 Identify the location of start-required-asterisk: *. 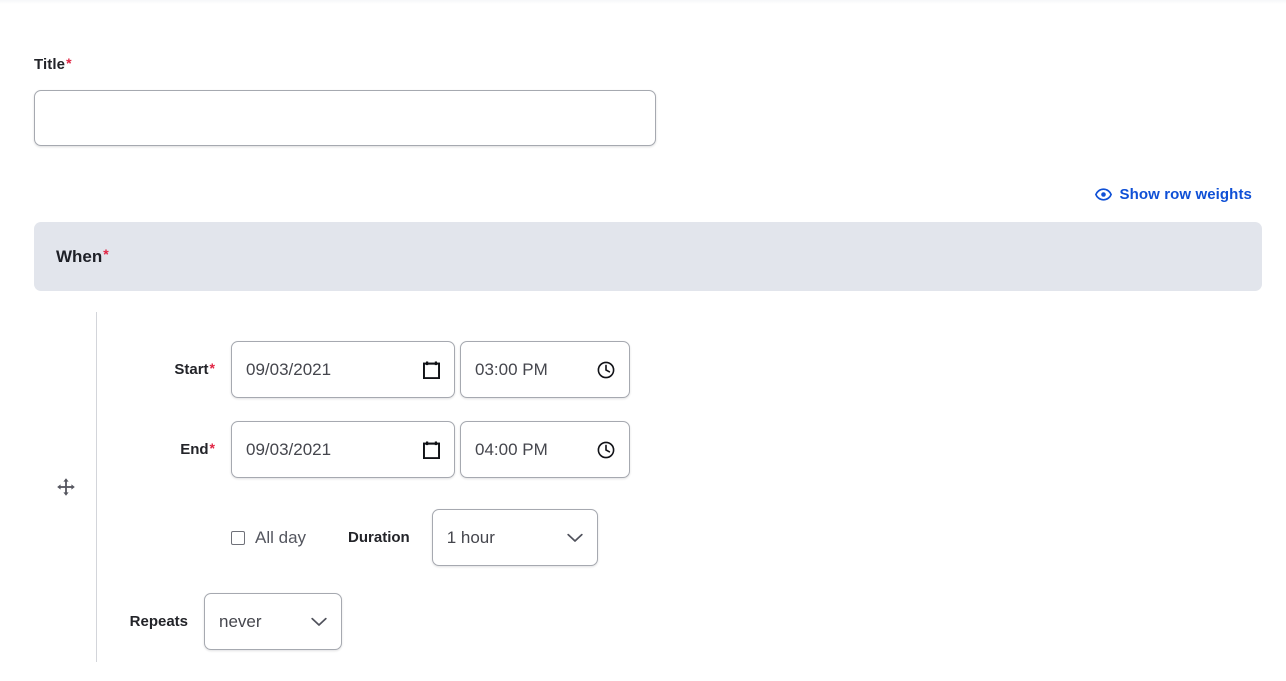
(212, 368).